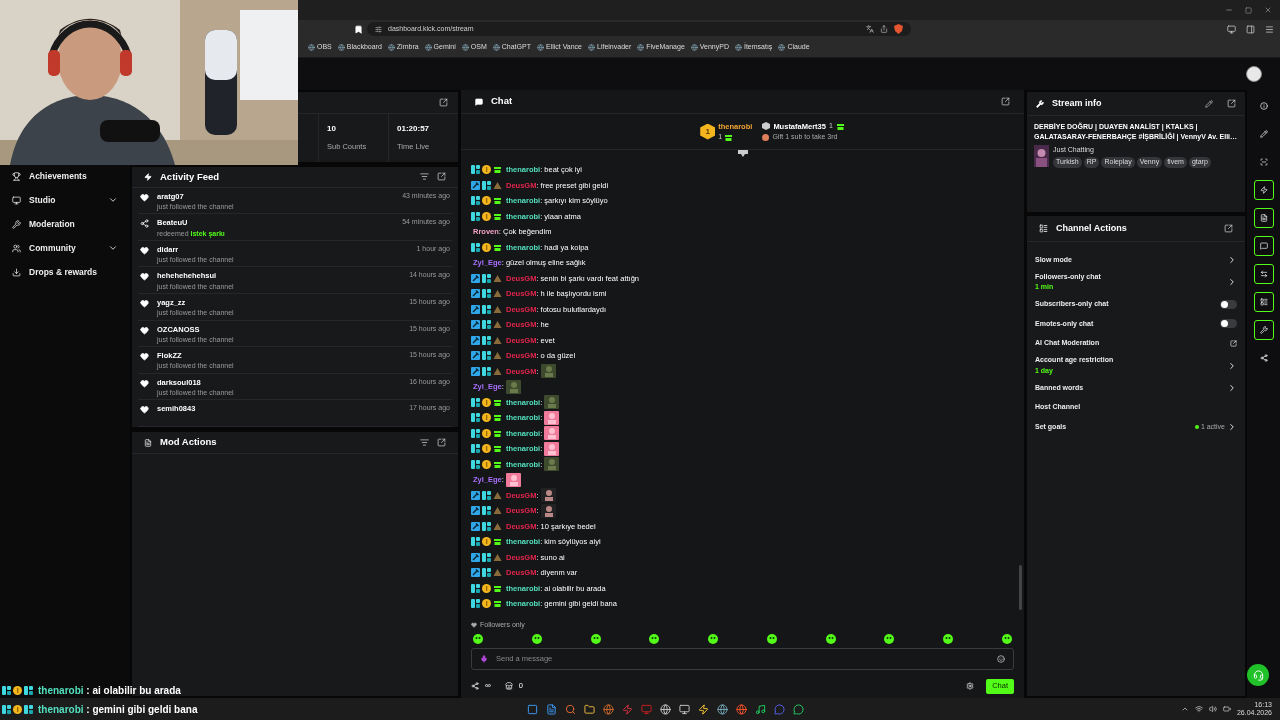 The image size is (1280, 720). What do you see at coordinates (1233, 343) in the screenshot?
I see `external-link-icon` at bounding box center [1233, 343].